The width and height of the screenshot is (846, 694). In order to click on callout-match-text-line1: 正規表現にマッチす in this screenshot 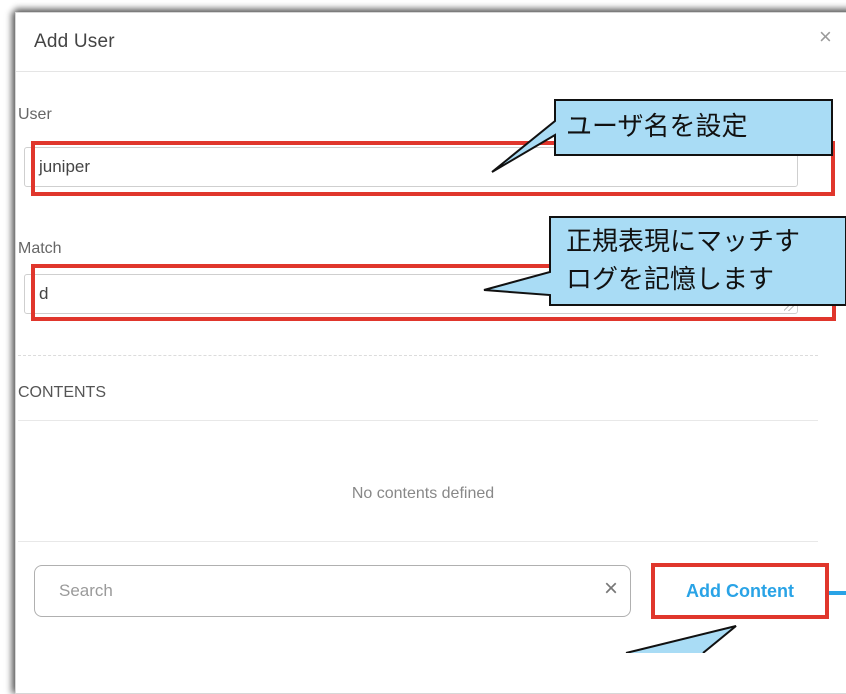, I will do `click(683, 242)`.